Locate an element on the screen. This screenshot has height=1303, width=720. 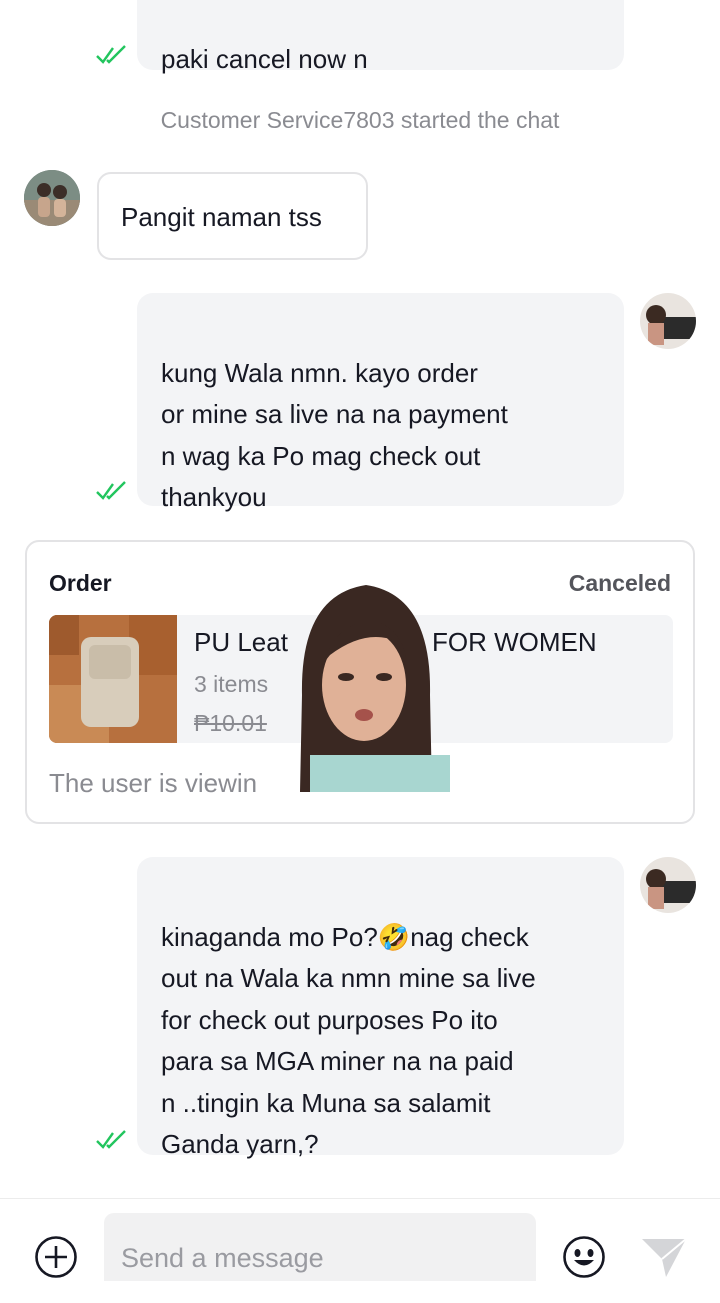
system-notice: Customer Service7803 started the chat is located at coordinates (360, 120).